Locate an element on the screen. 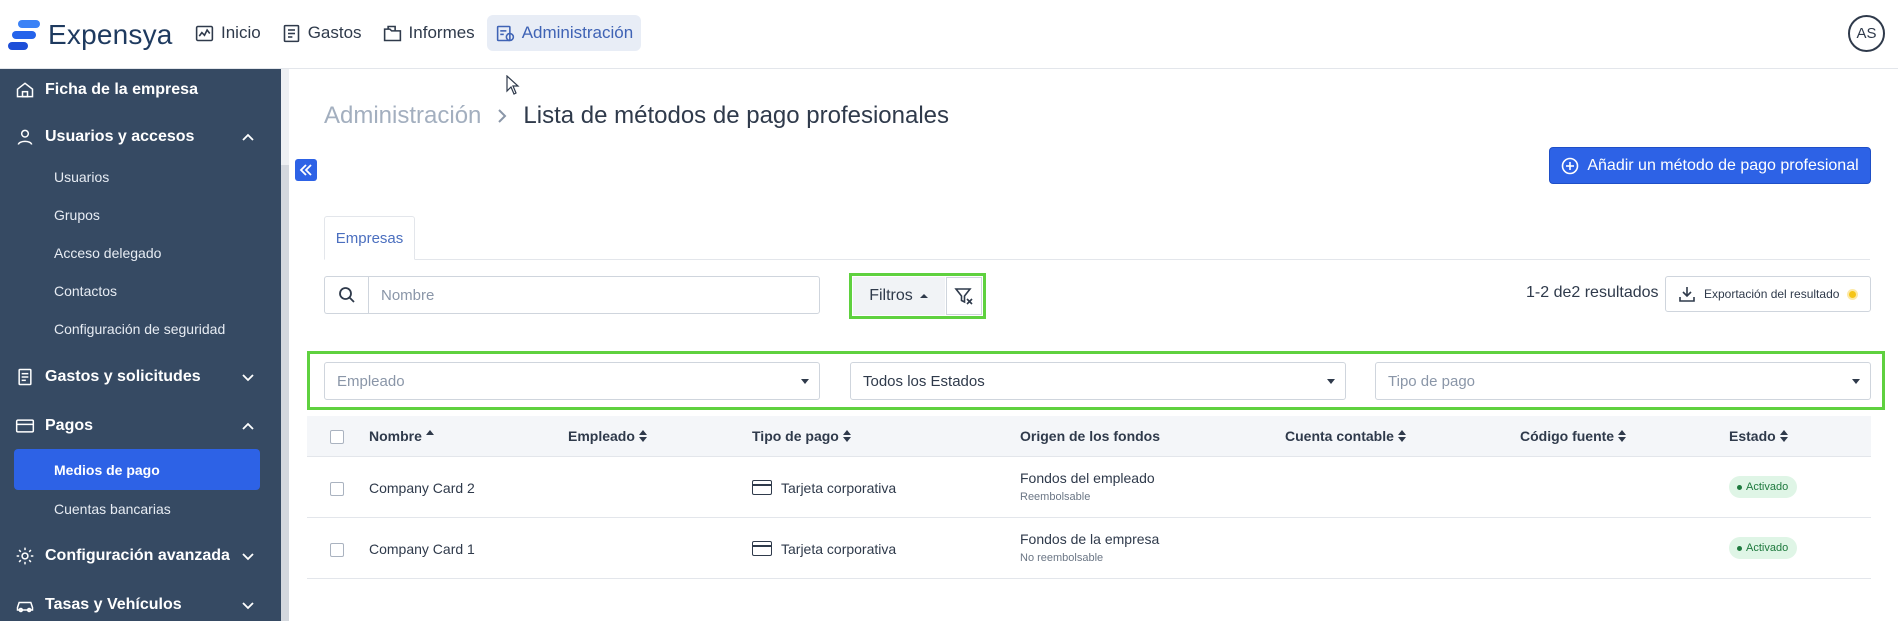  user-avatar: AS is located at coordinates (1866, 33).